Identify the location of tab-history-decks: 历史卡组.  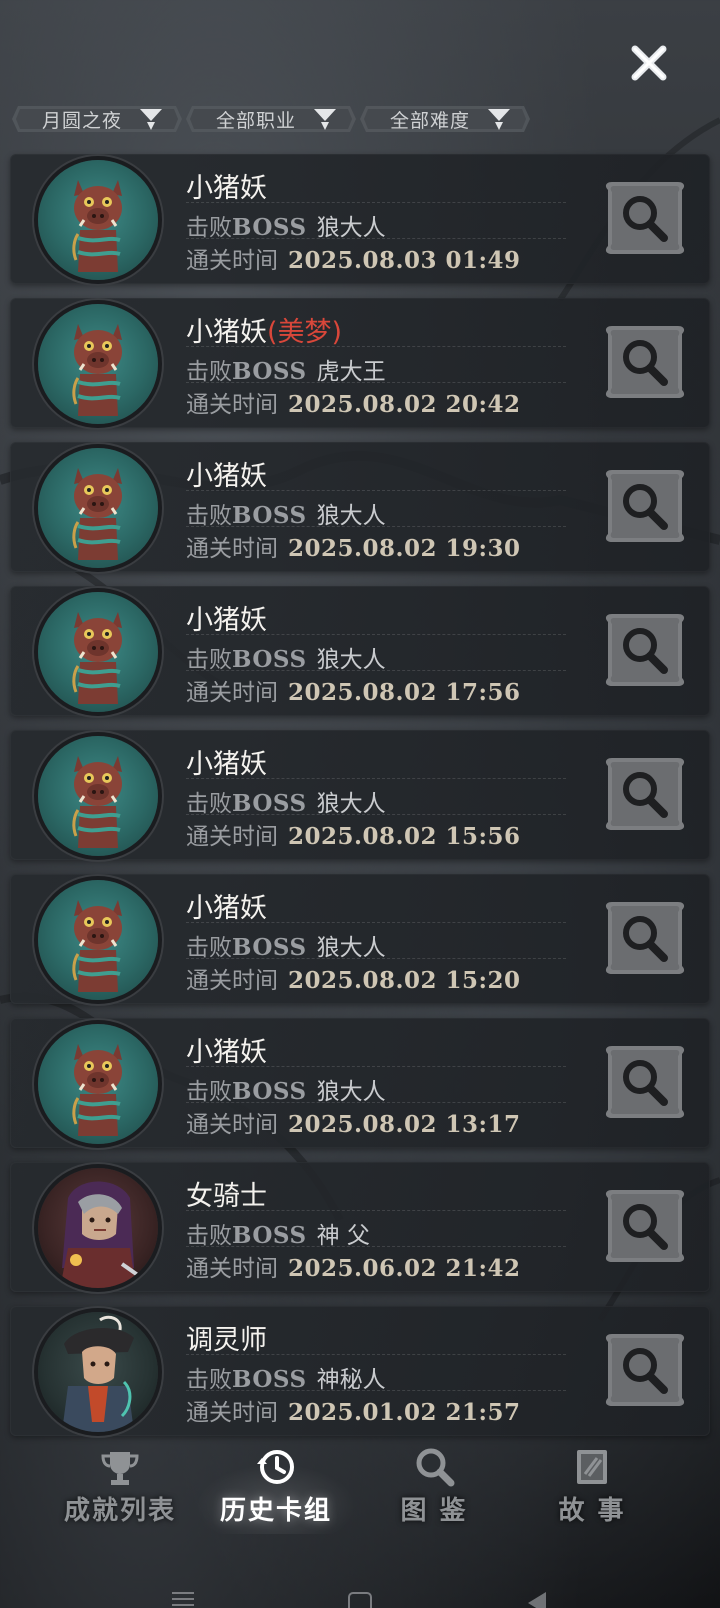
(276, 1495).